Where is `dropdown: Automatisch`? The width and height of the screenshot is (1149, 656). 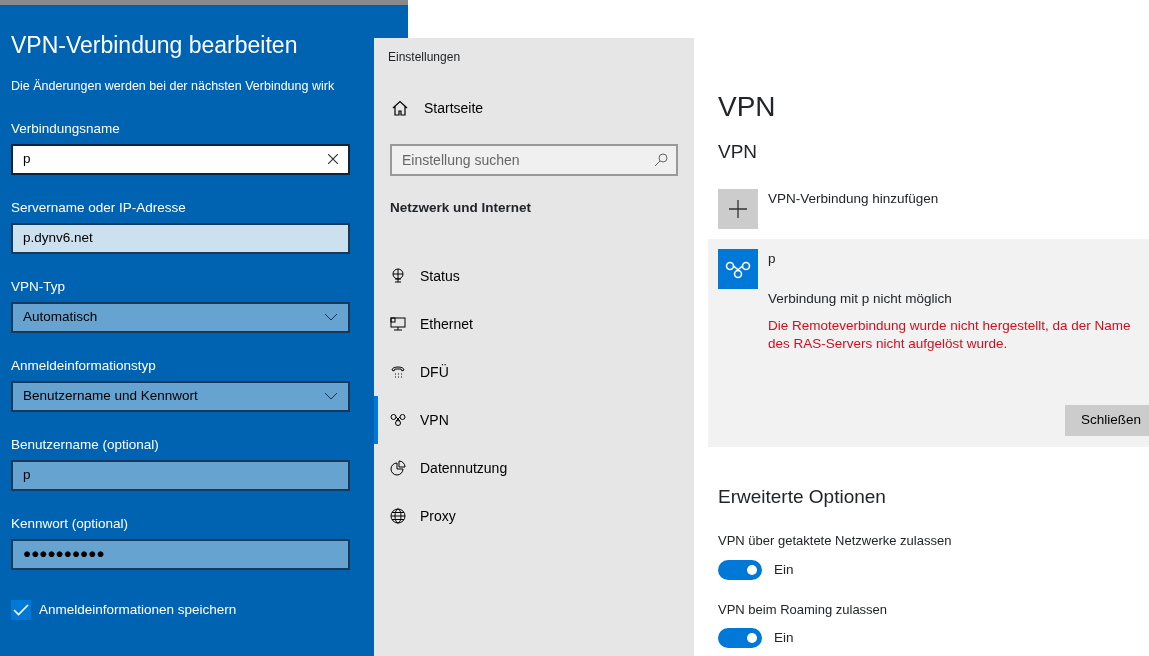 dropdown: Automatisch is located at coordinates (180, 317).